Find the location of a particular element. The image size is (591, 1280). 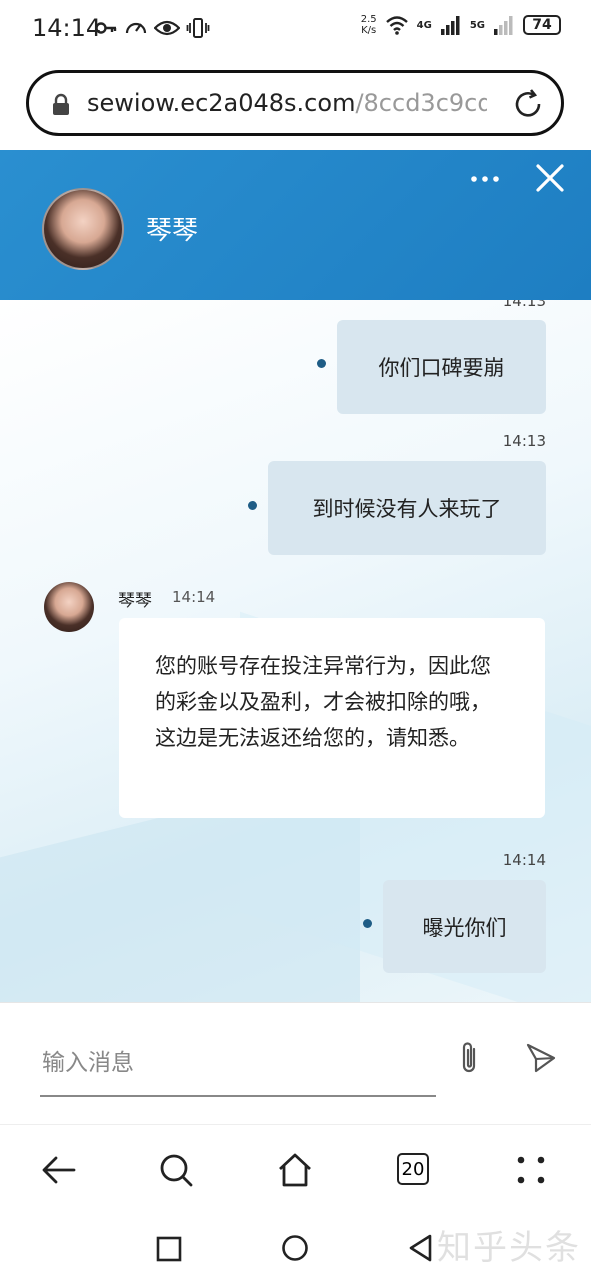

status-time: 14:14 is located at coordinates (67, 28).